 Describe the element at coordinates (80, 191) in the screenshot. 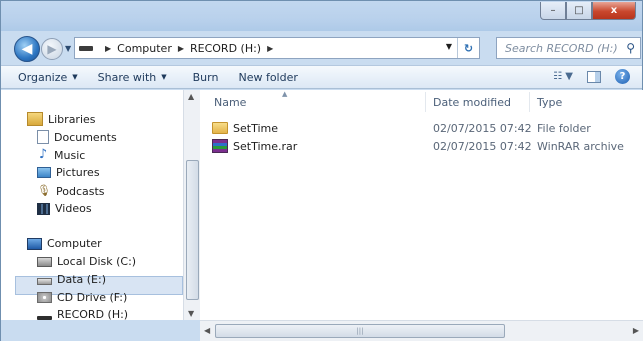

I see `sidebar-label: Podcasts` at that location.